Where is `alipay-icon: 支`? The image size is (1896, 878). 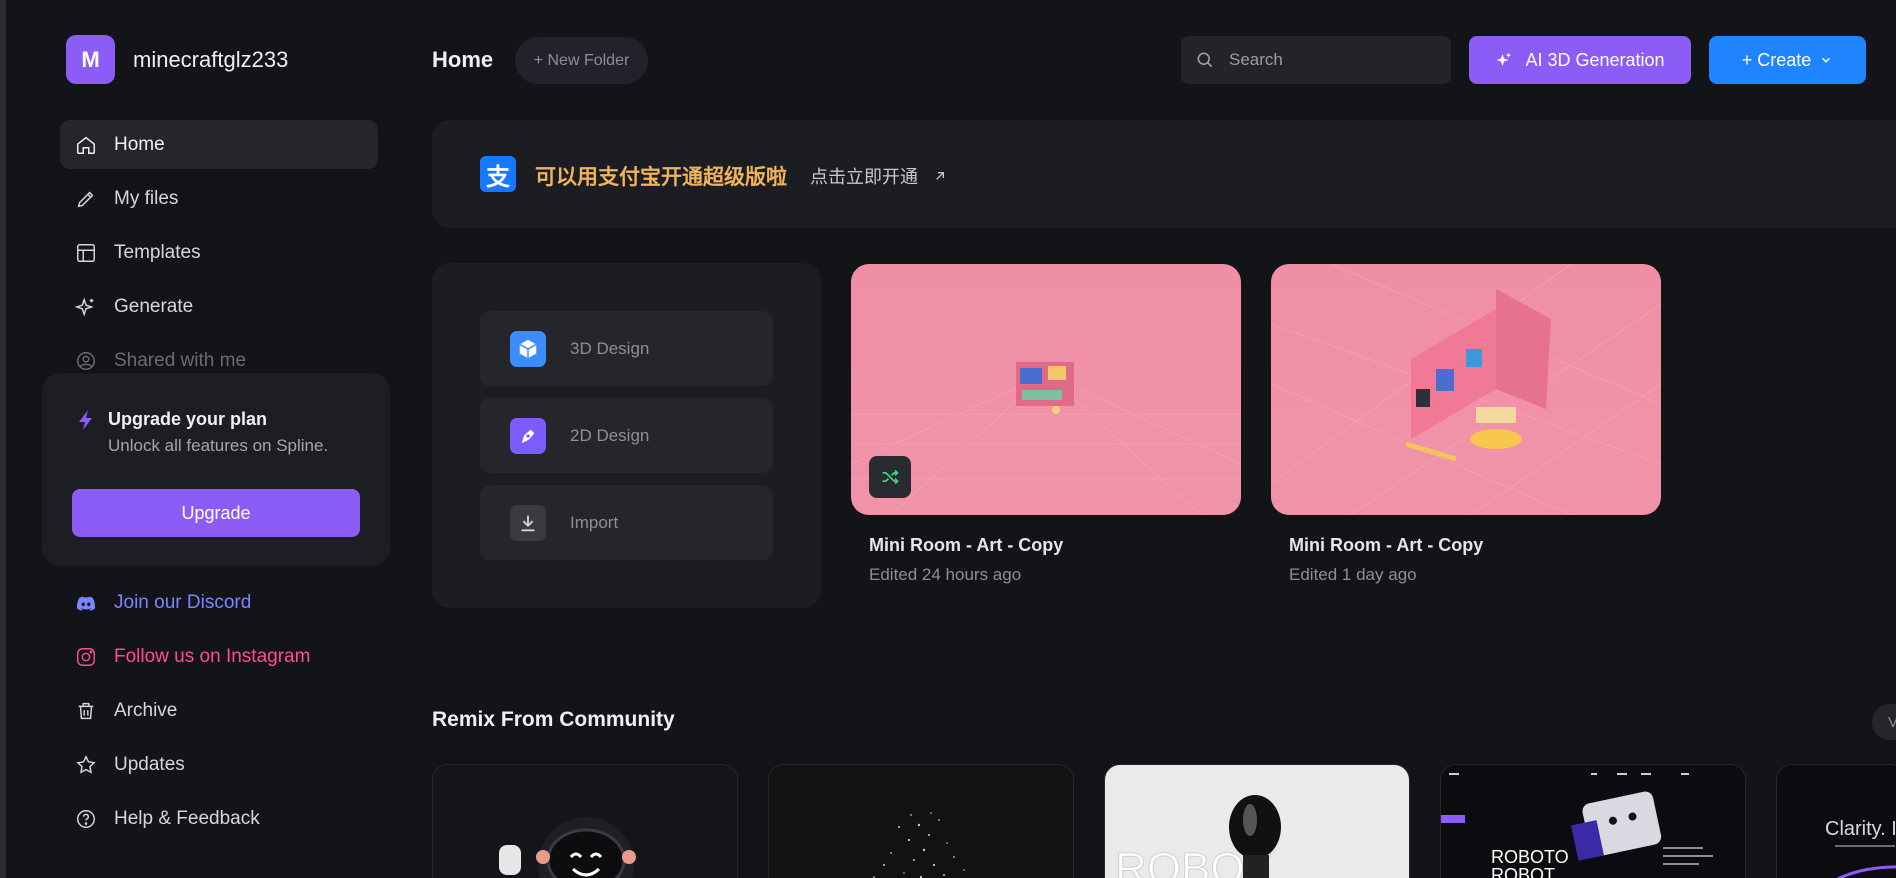
alipay-icon: 支 is located at coordinates (498, 174).